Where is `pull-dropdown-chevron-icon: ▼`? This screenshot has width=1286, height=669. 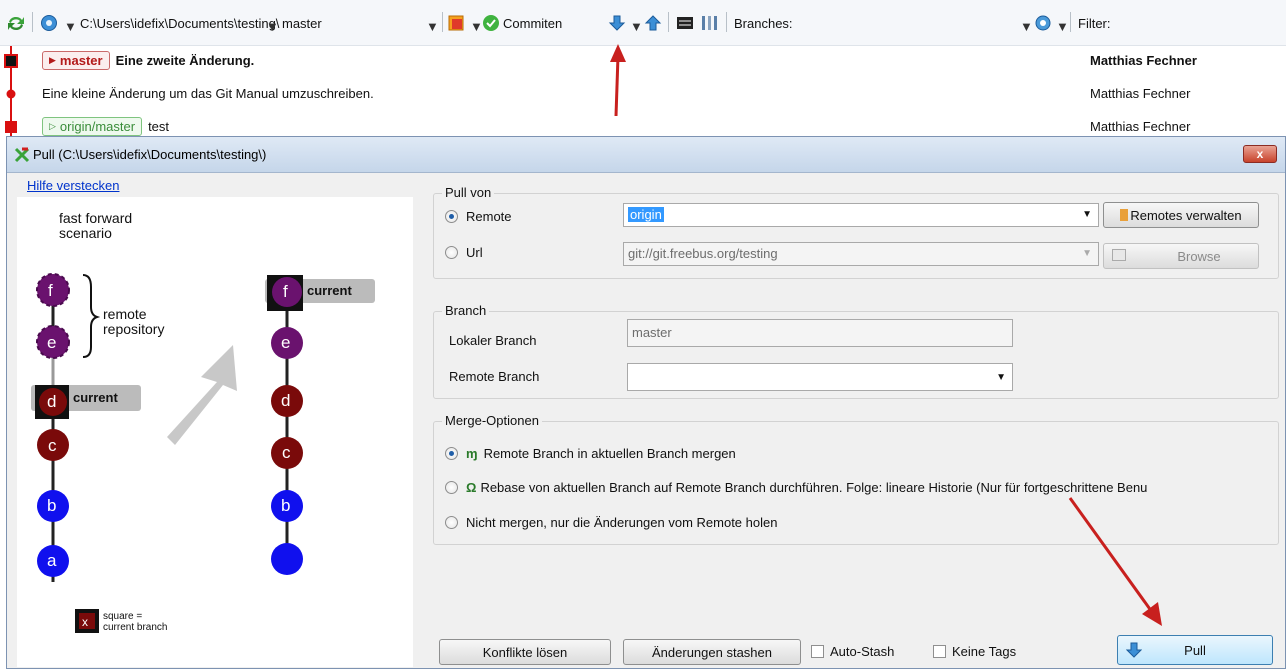 pull-dropdown-chevron-icon: ▼ is located at coordinates (636, 26).